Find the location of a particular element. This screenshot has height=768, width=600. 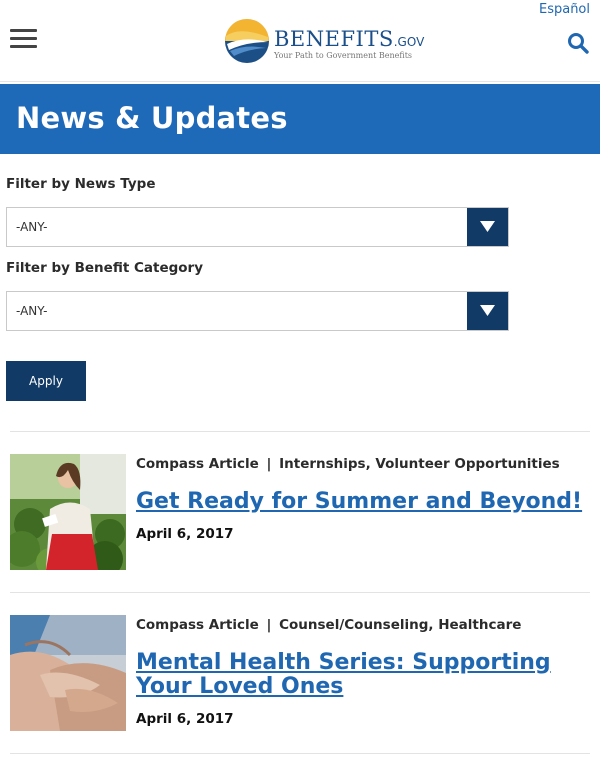

logo-suffix: .GOV is located at coordinates (409, 42).